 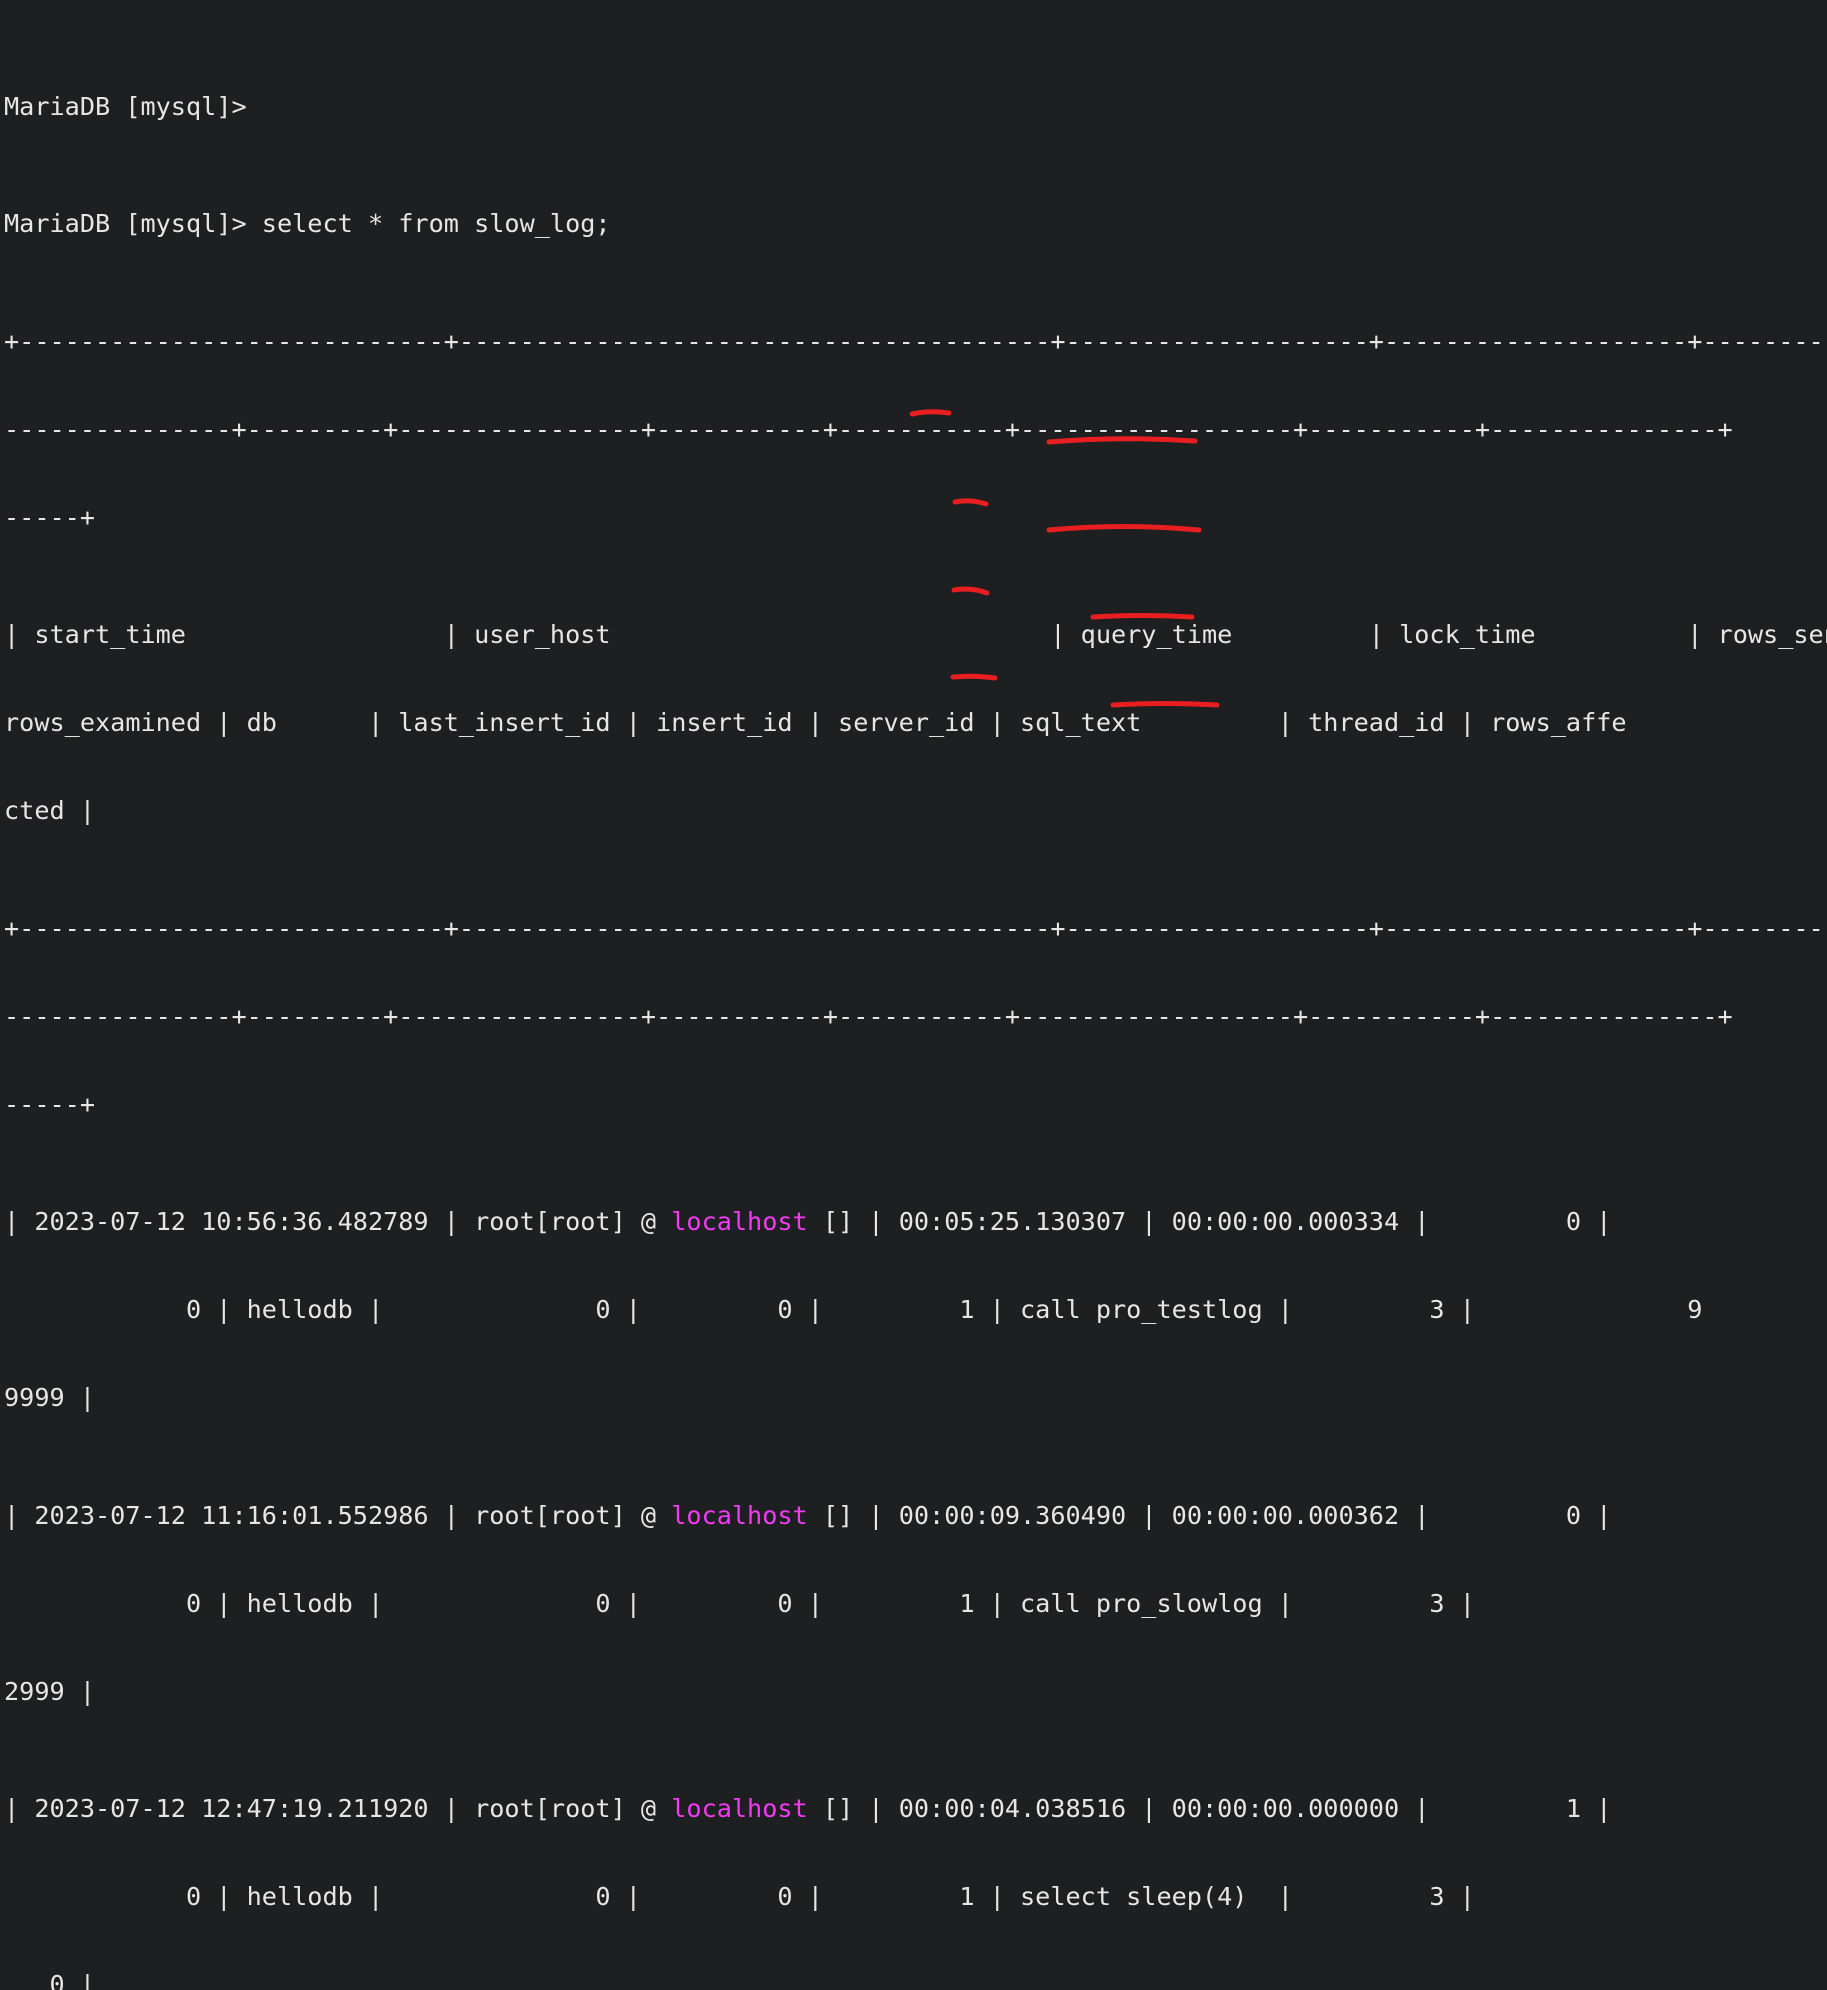 I want to click on shell-prompt-command: MariaDB [mysql]> select * from slow_log;, so click(x=915, y=223).